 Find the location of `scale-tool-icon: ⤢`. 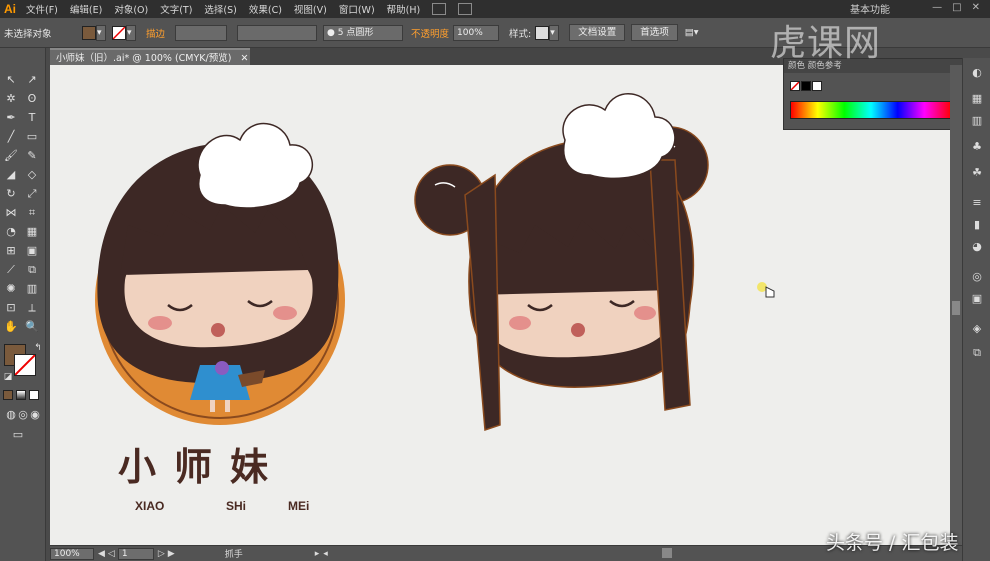

scale-tool-icon: ⤢ is located at coordinates (32, 194).